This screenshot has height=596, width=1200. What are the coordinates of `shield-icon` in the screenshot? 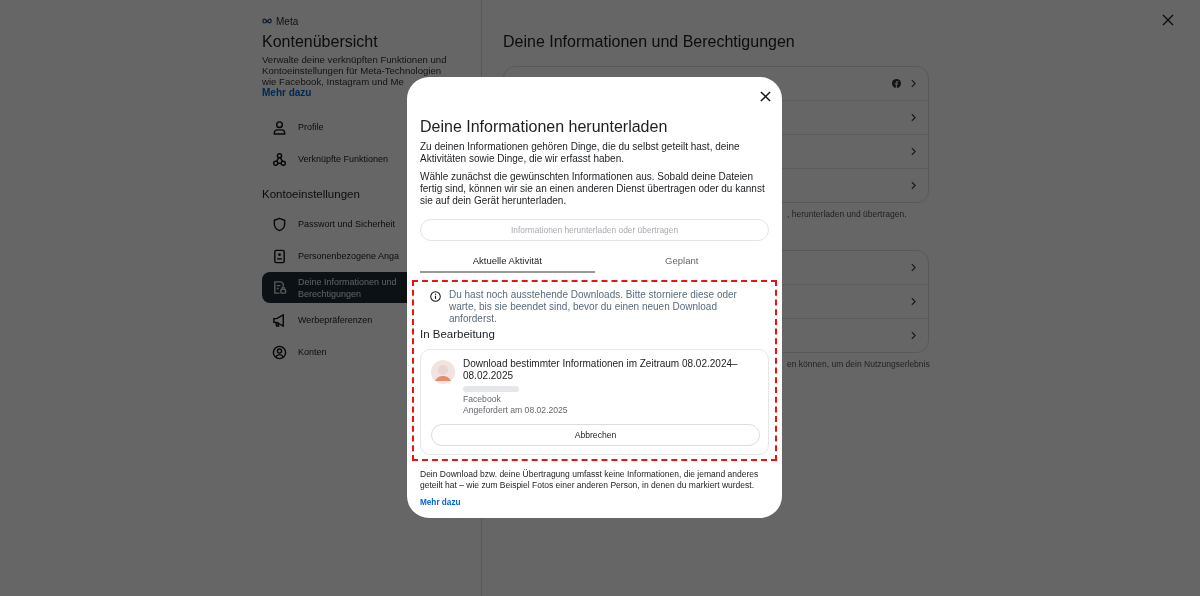 It's located at (279, 224).